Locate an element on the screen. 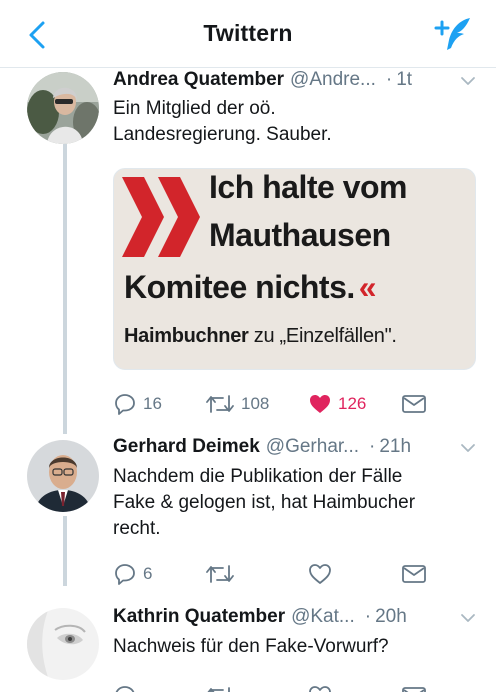  image-text-line: Ich halte vom is located at coordinates (308, 187).